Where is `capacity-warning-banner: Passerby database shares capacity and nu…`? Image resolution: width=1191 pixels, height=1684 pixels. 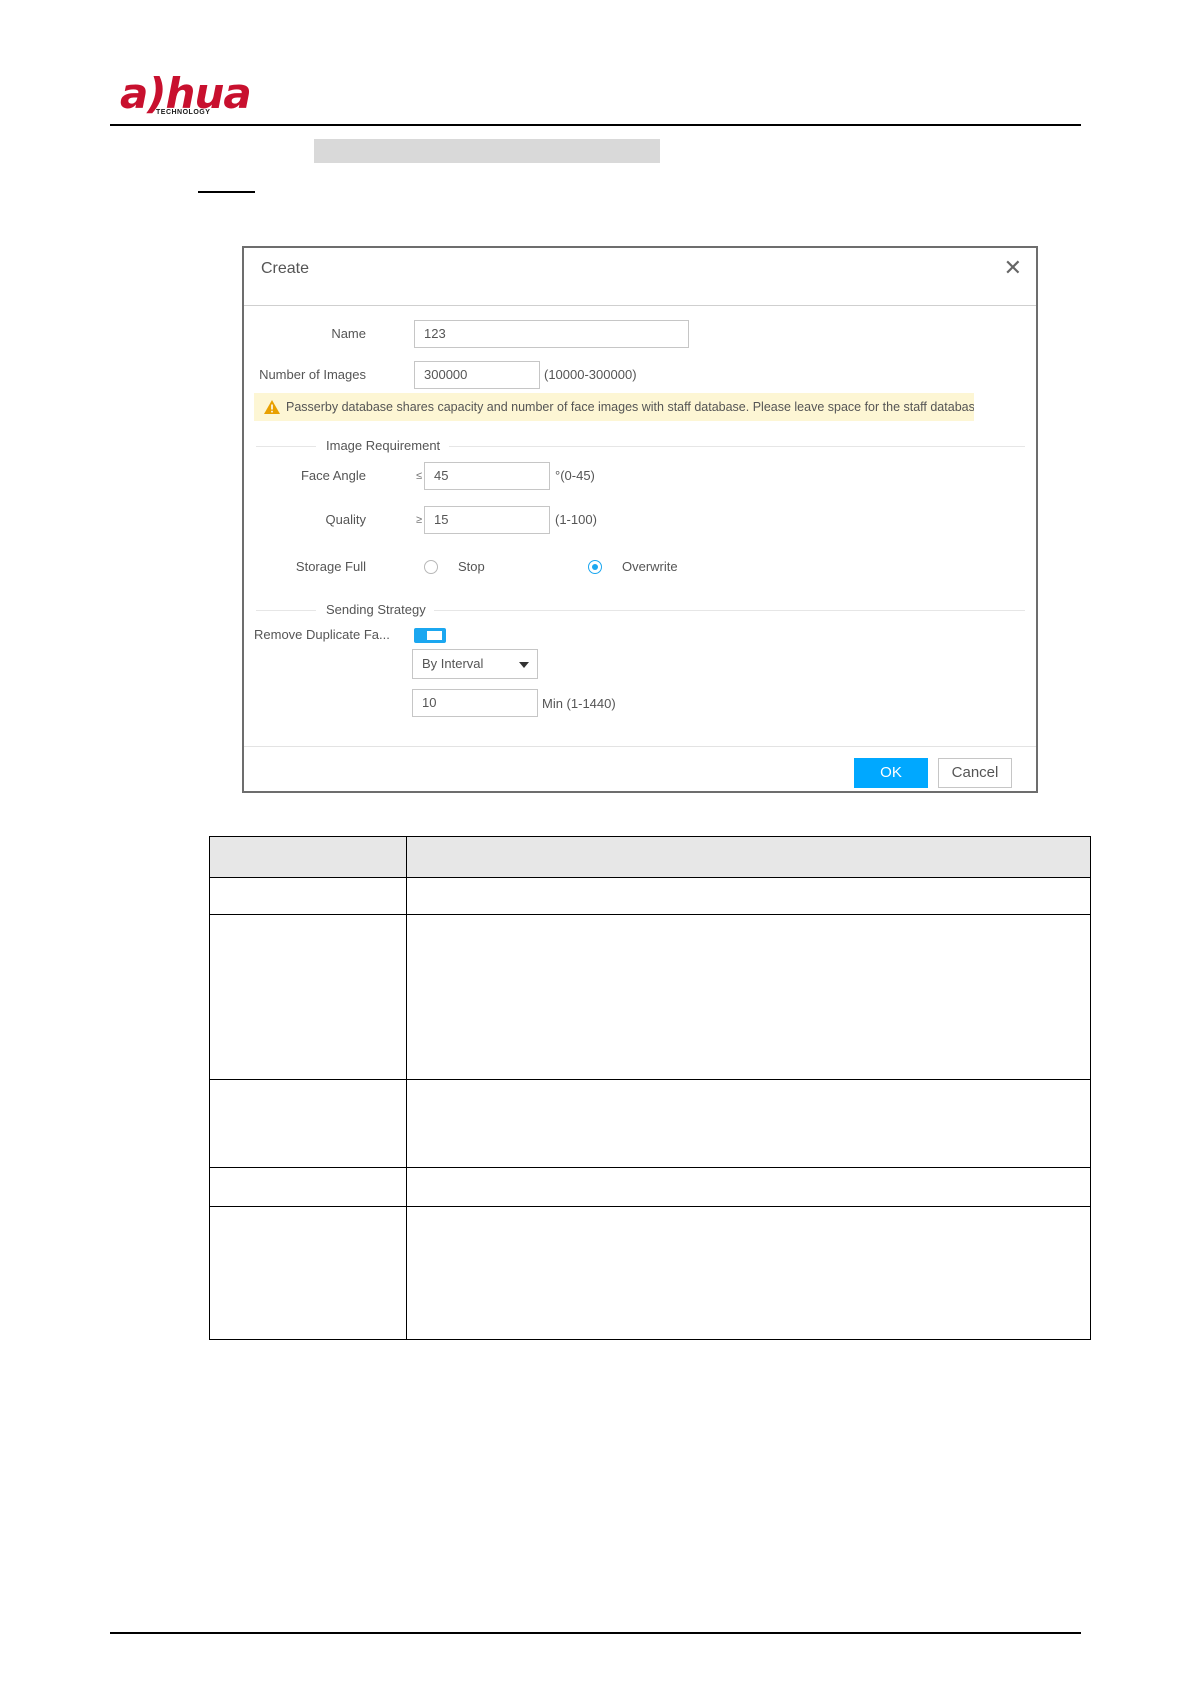 capacity-warning-banner: Passerby database shares capacity and nu… is located at coordinates (614, 407).